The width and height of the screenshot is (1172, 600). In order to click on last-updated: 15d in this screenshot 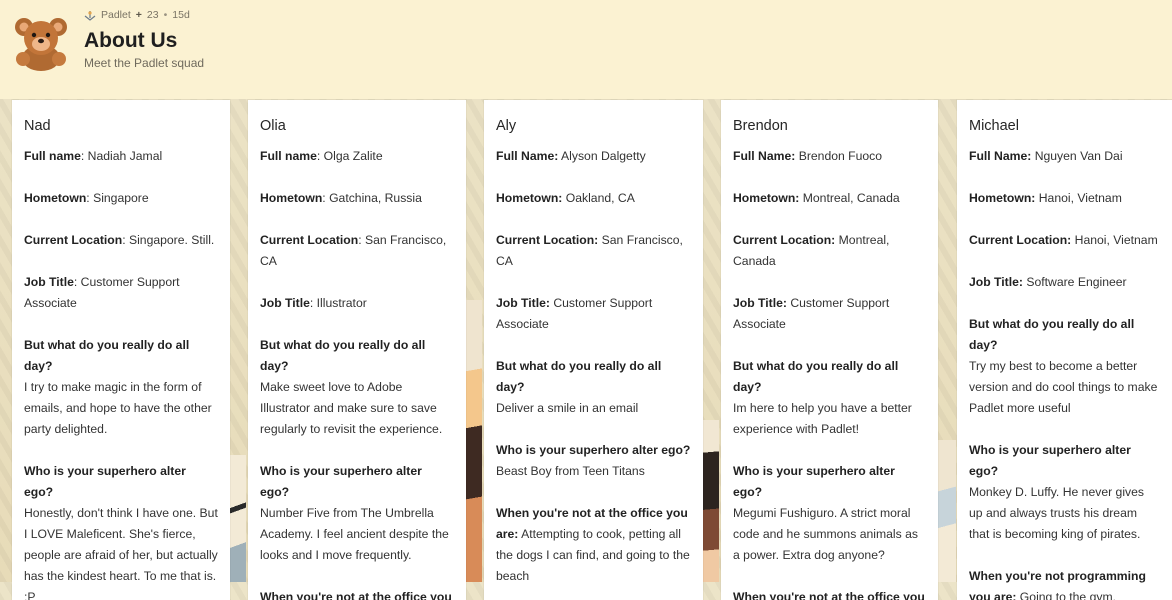, I will do `click(181, 15)`.